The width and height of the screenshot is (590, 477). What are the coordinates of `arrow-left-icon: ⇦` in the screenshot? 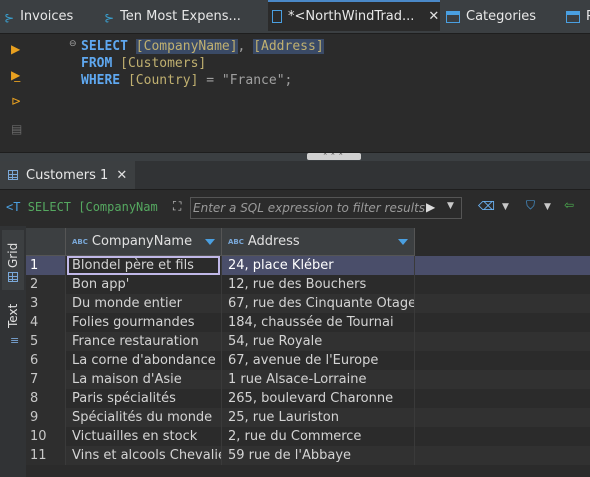 It's located at (569, 205).